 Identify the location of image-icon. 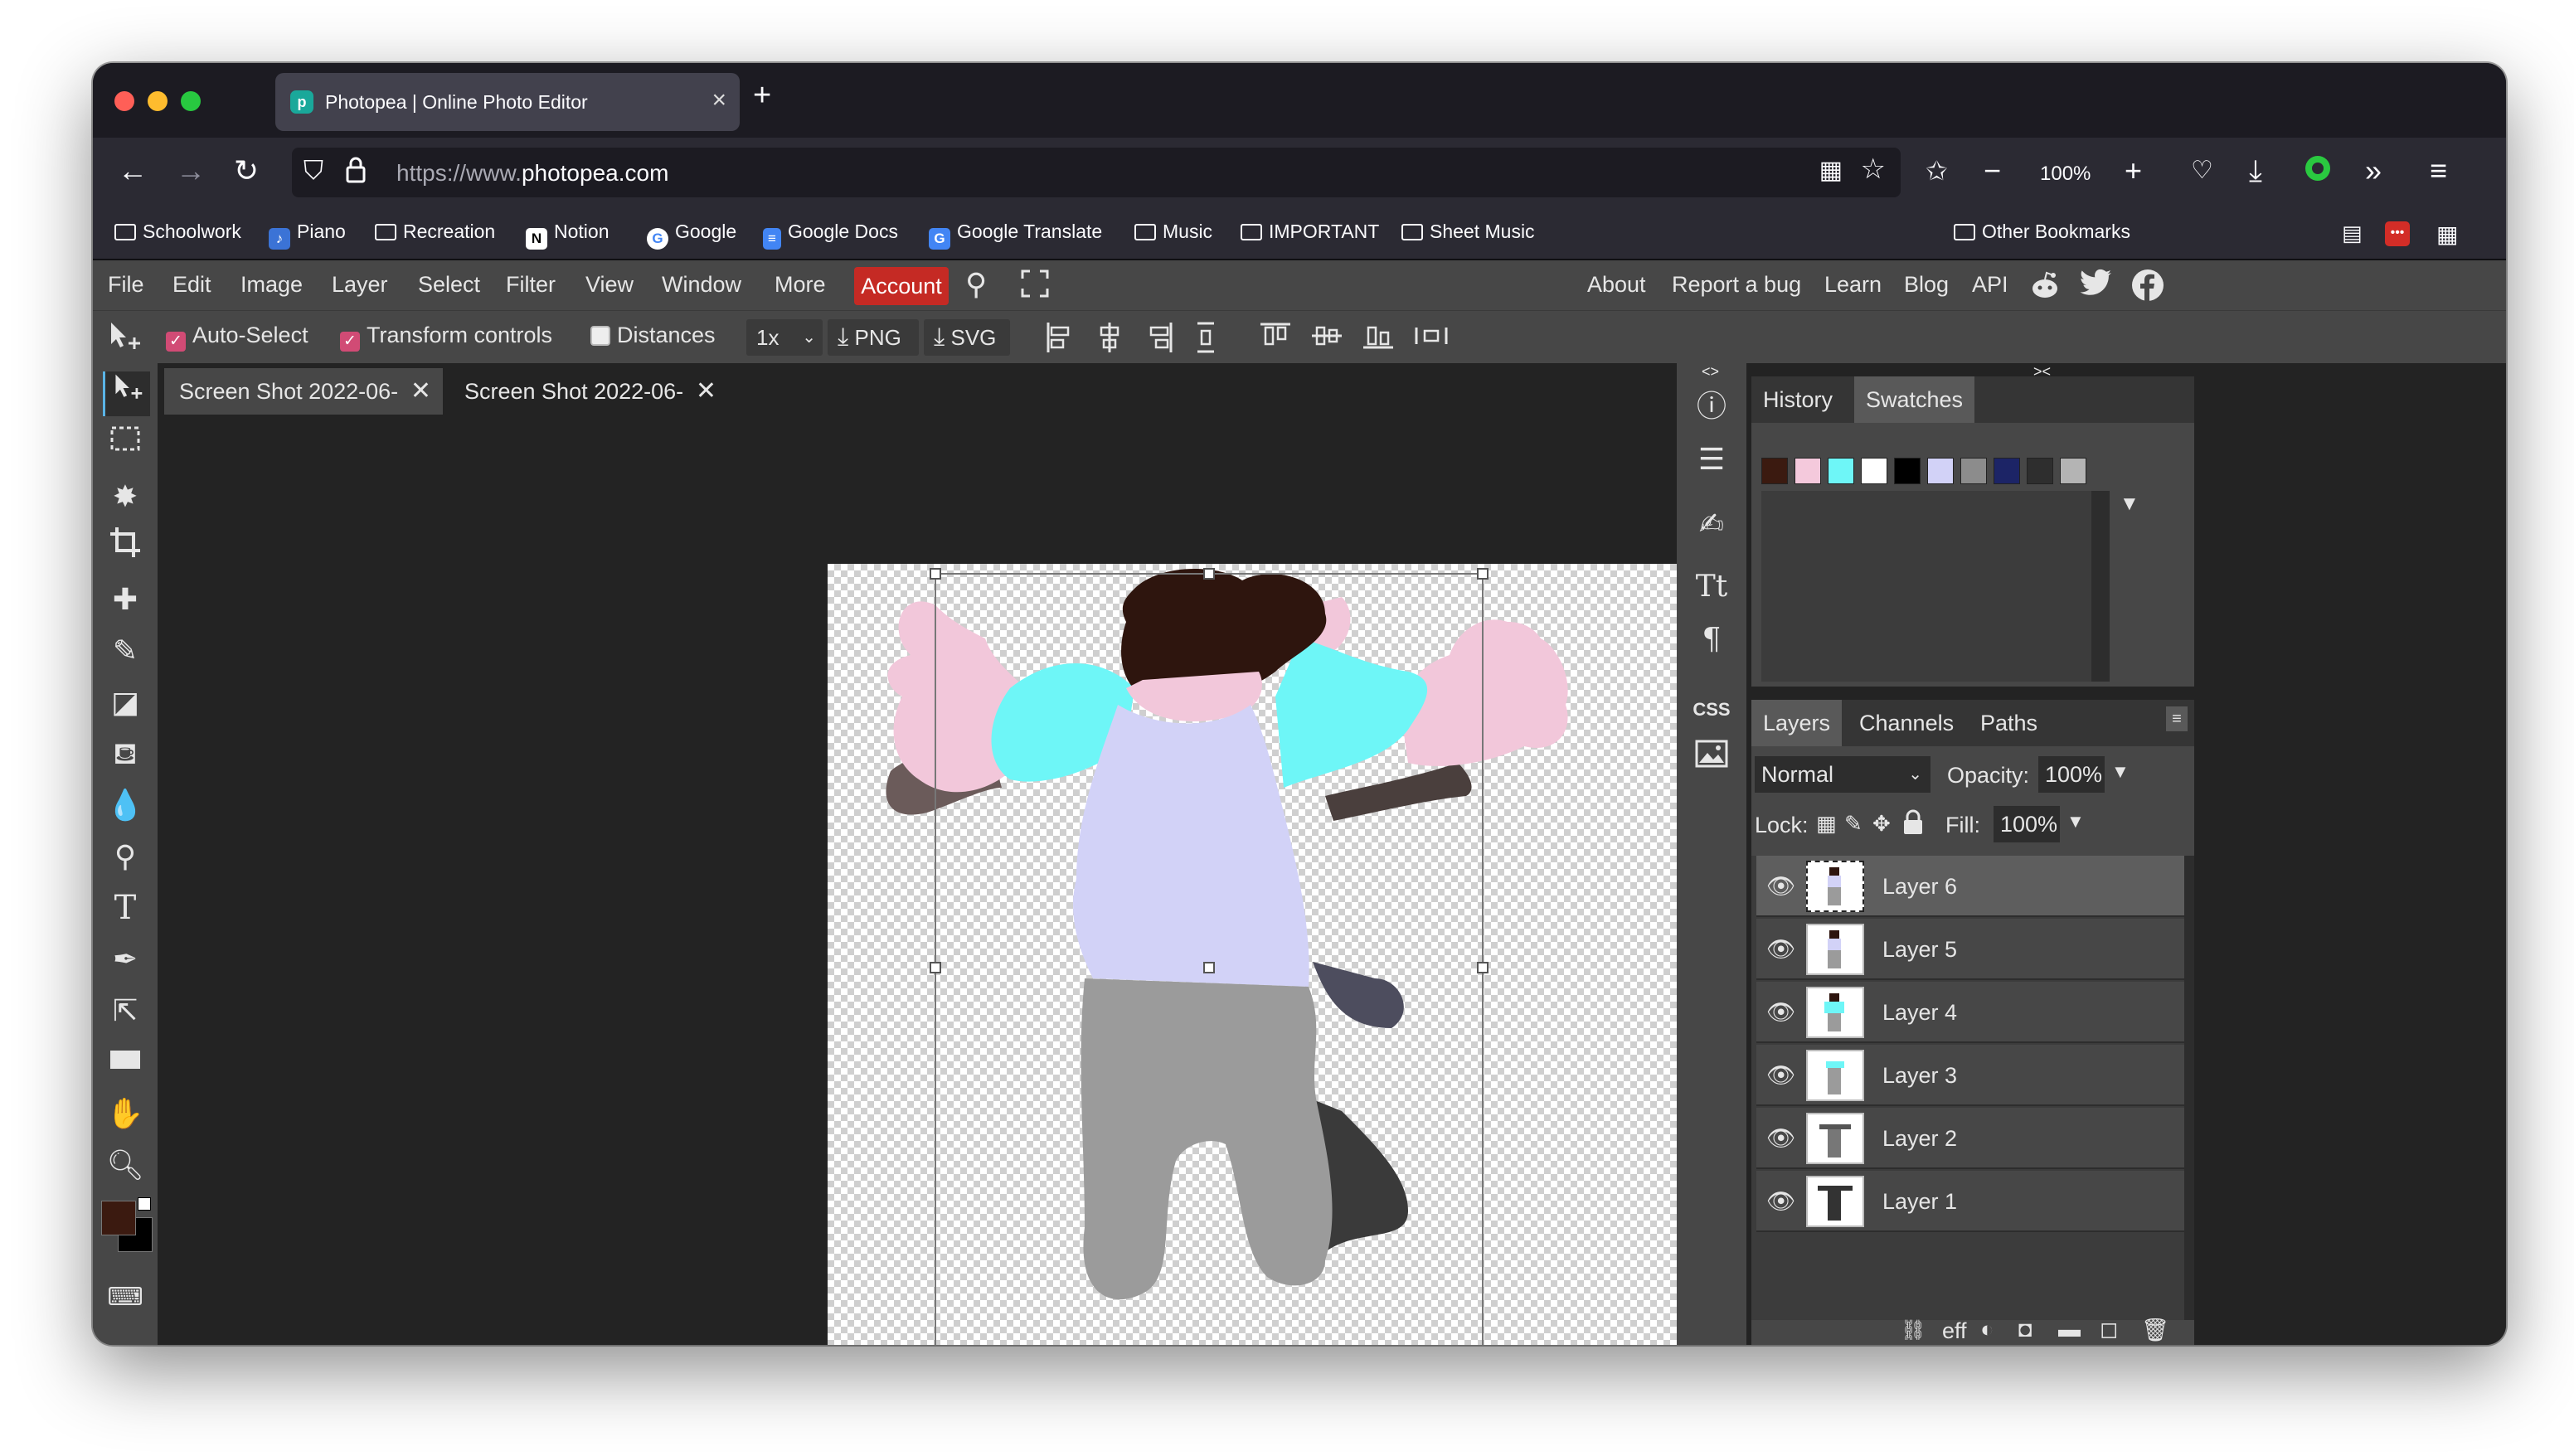
(1712, 758).